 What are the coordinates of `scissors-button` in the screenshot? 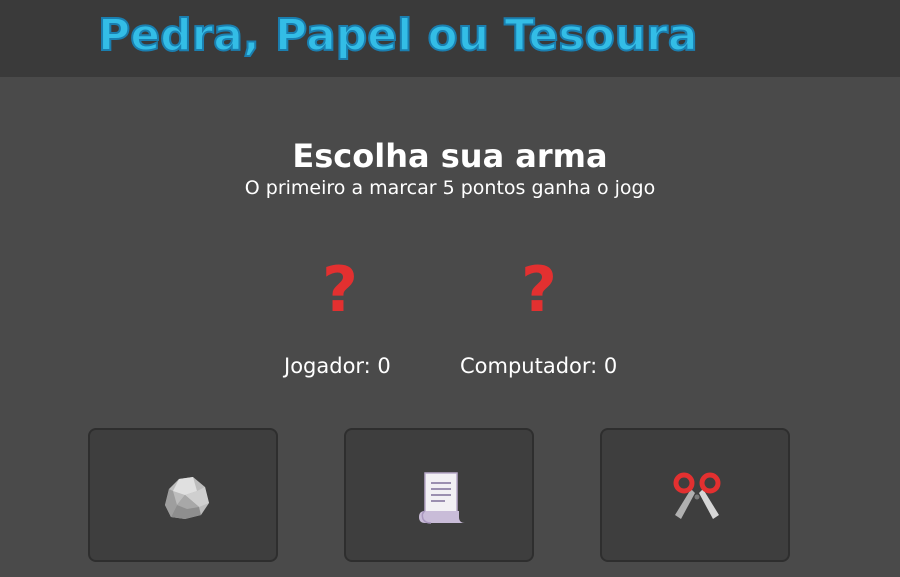 It's located at (695, 495).